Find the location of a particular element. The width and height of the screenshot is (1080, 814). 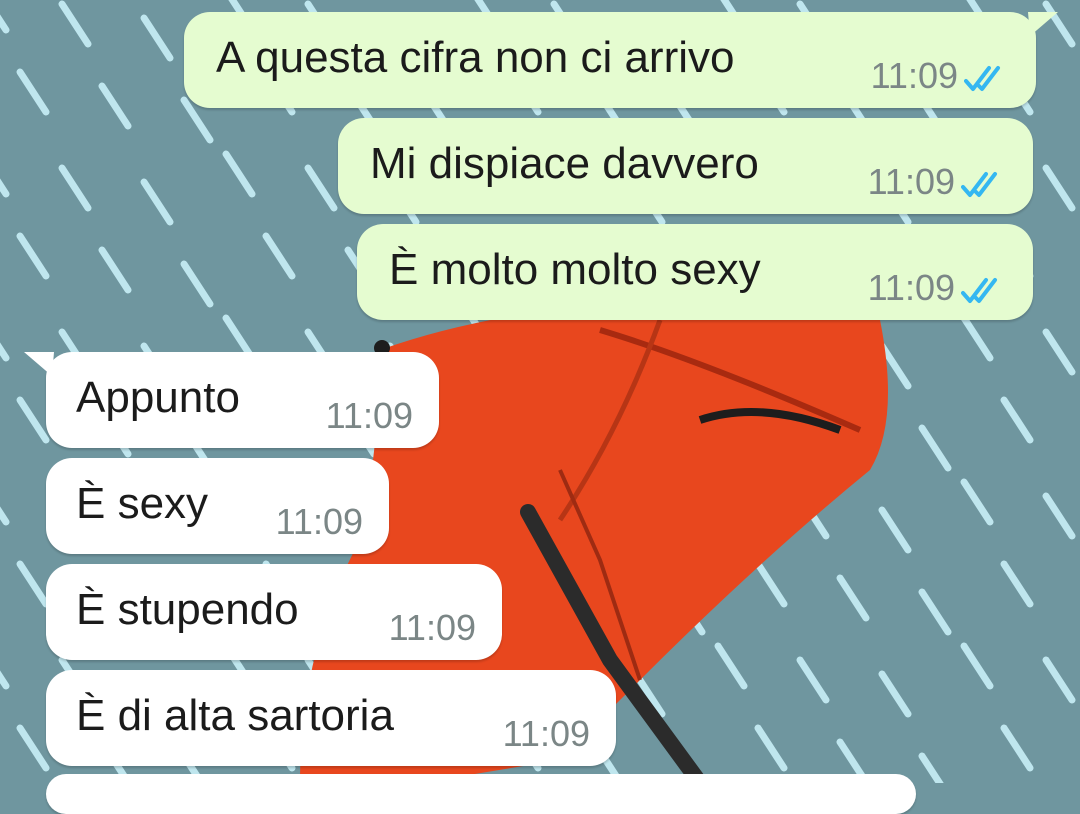

outgoing-message: A questa cifra non ci arrivo 11:09 is located at coordinates (621, 60).